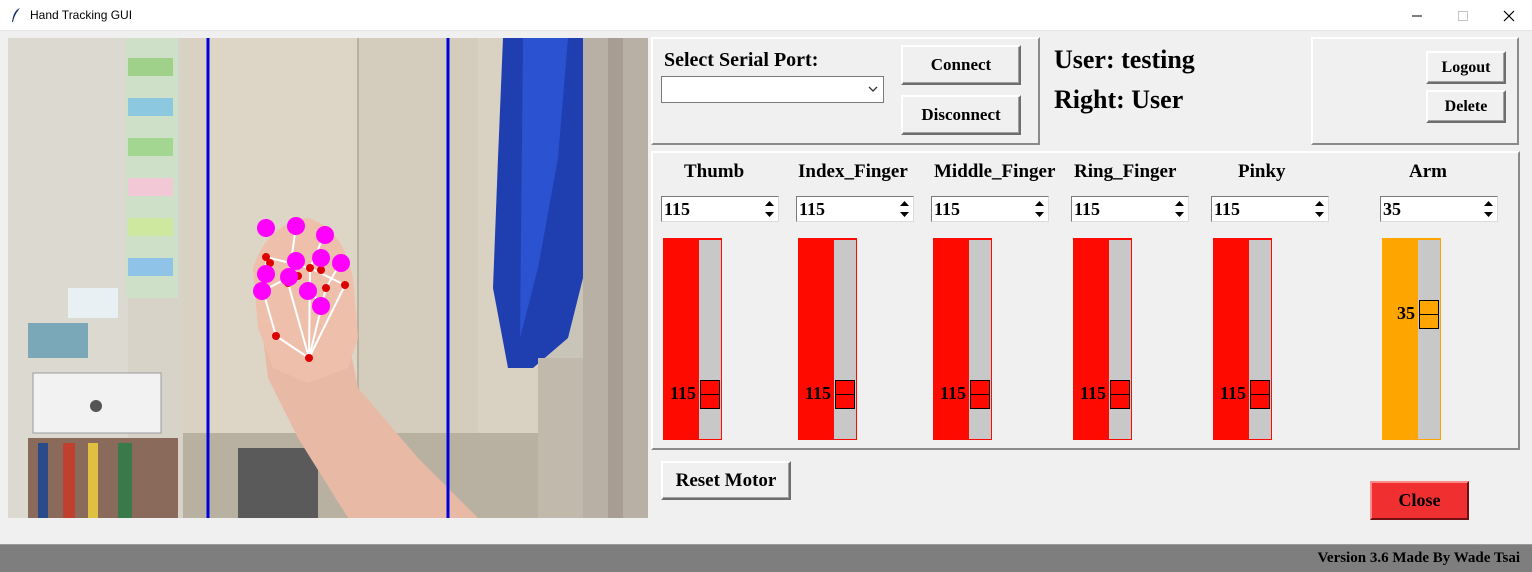 This screenshot has width=1532, height=572. What do you see at coordinates (720, 209) in the screenshot?
I see `motor-spinbox-thumb: 115` at bounding box center [720, 209].